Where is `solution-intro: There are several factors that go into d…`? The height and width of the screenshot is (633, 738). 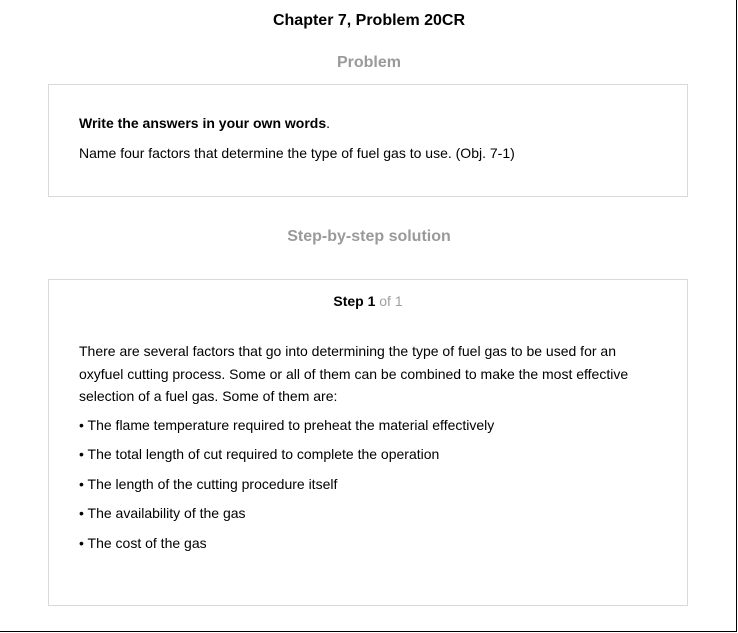 solution-intro: There are several factors that go into d… is located at coordinates (354, 373).